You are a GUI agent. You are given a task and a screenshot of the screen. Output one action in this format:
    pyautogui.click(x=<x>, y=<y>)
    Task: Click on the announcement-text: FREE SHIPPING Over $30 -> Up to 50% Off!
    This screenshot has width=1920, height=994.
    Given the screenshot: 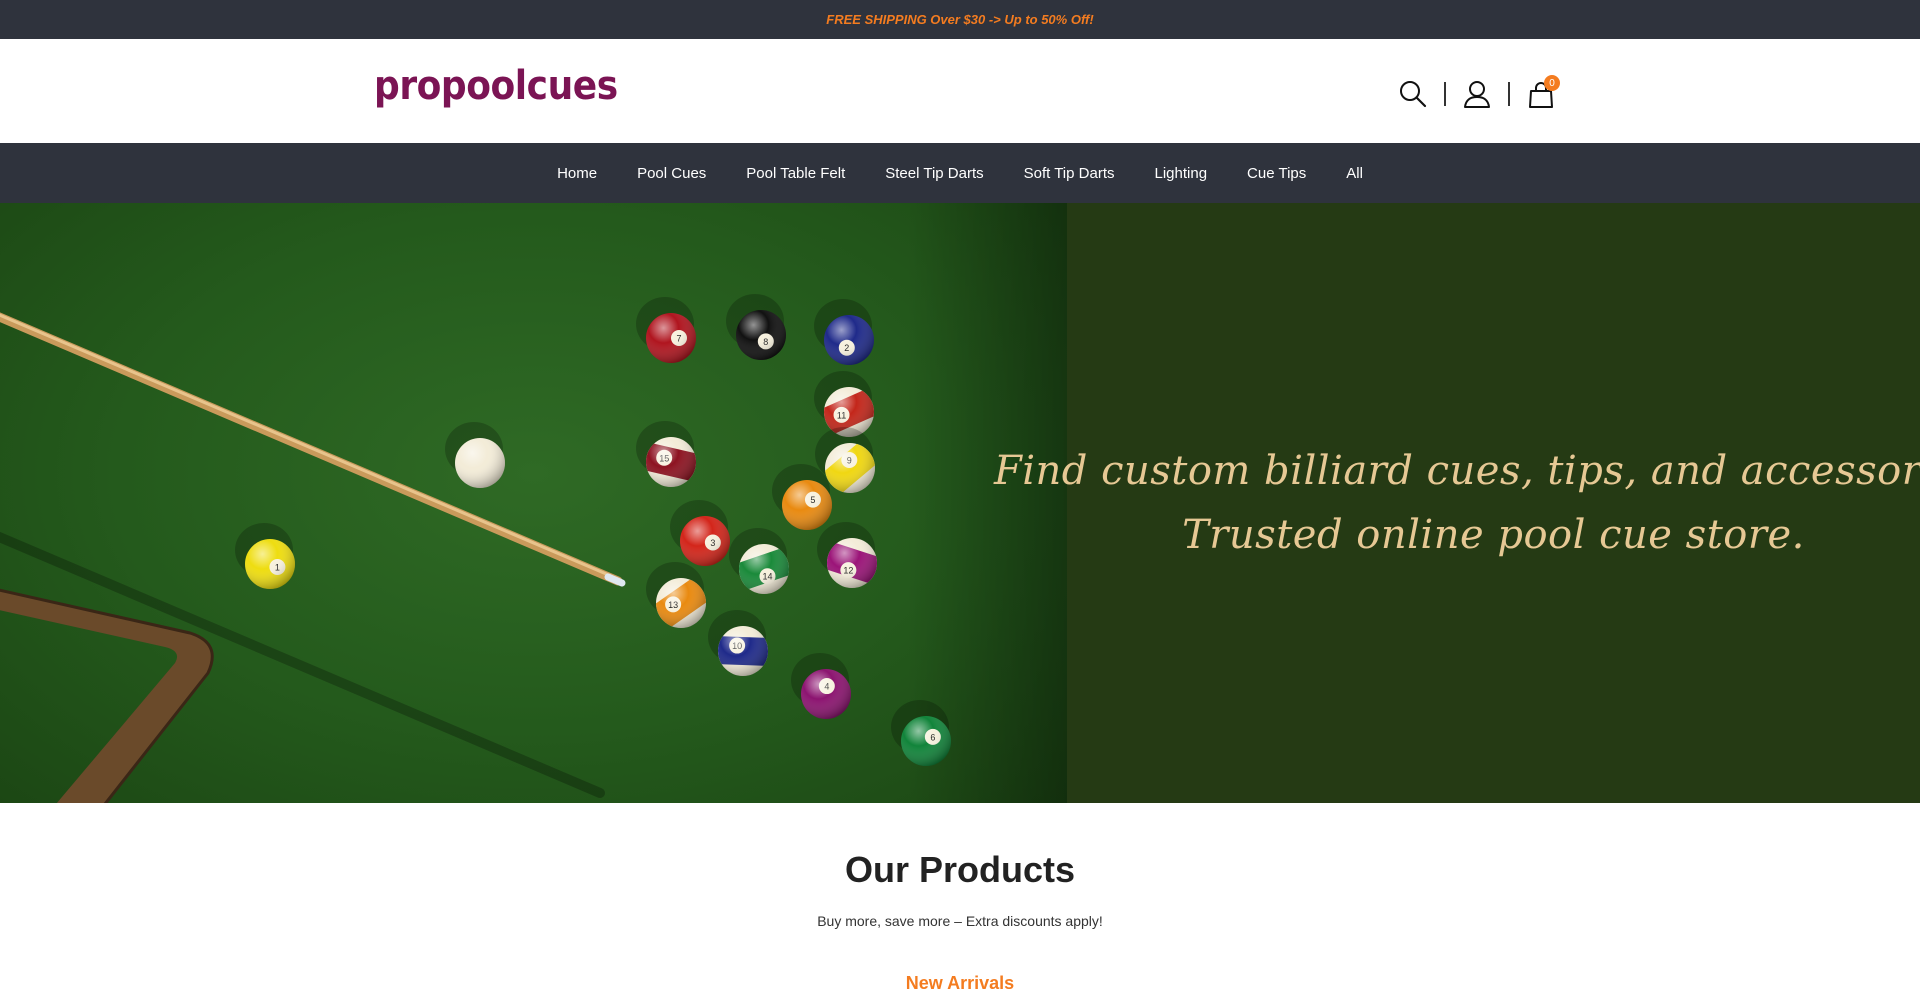 What is the action you would take?
    pyautogui.click(x=960, y=19)
    